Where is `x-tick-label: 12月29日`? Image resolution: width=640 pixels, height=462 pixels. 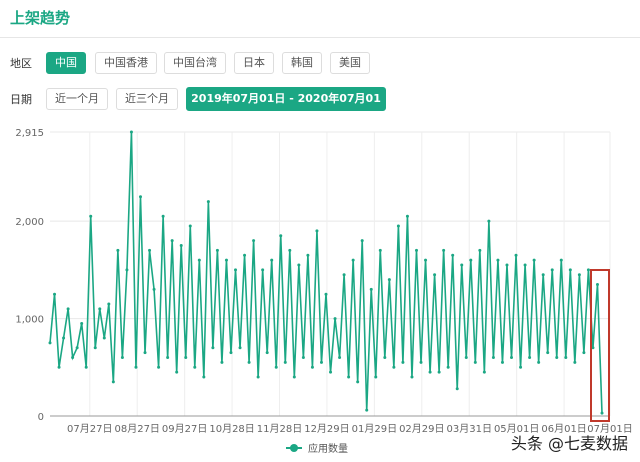
x-tick-label: 12月29日 is located at coordinates (326, 429).